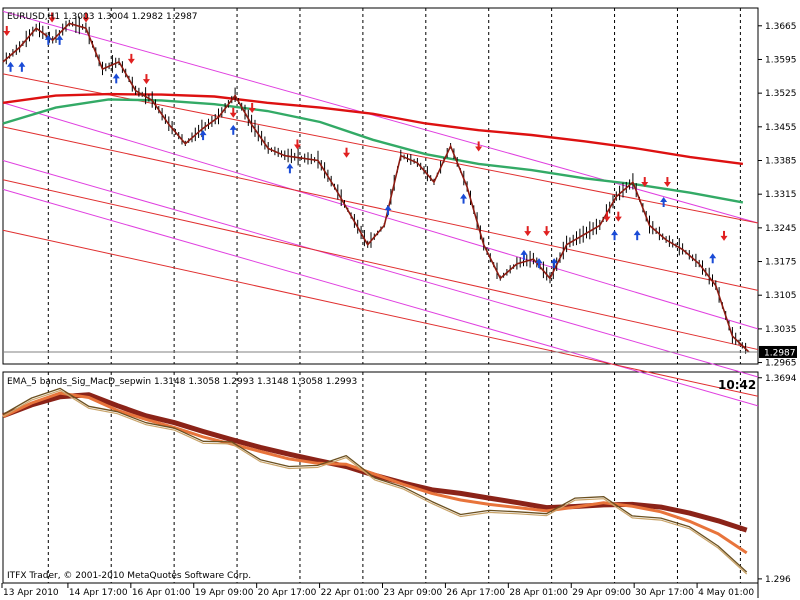 This screenshot has width=800, height=600. Describe the element at coordinates (780, 353) in the screenshot. I see `current-price-label: 1.2987` at that location.